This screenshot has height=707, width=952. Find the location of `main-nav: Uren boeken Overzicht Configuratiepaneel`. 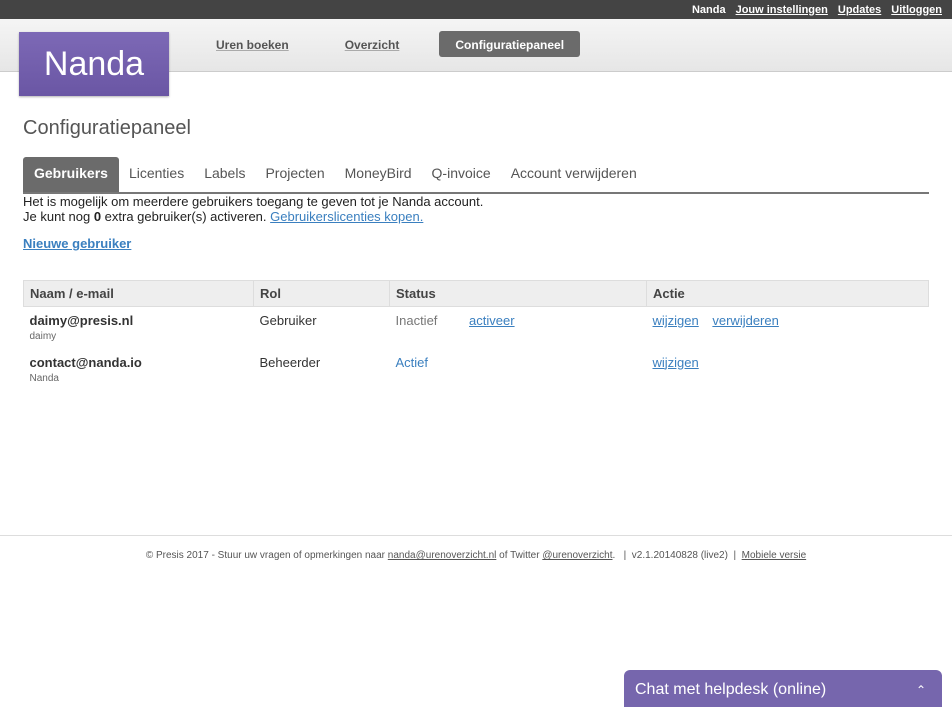

main-nav: Uren boeken Overzicht Configuratiepaneel is located at coordinates (390, 44).